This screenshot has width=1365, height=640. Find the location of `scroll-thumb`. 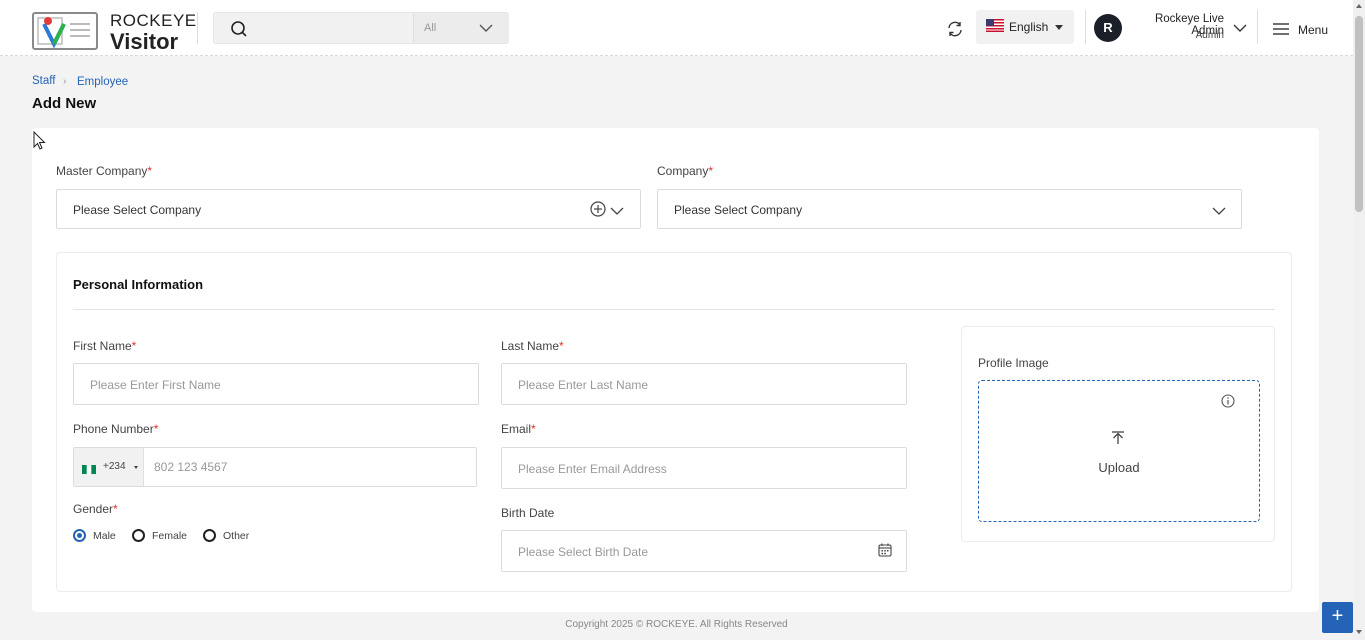

scroll-thumb is located at coordinates (1359, 114).